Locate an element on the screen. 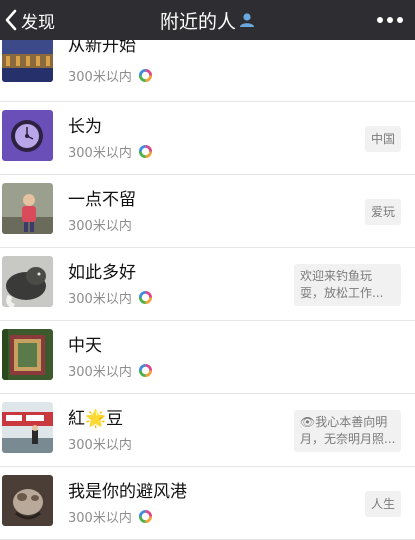 This screenshot has height=540, width=415. user-name: 紅🌟豆 is located at coordinates (95, 416).